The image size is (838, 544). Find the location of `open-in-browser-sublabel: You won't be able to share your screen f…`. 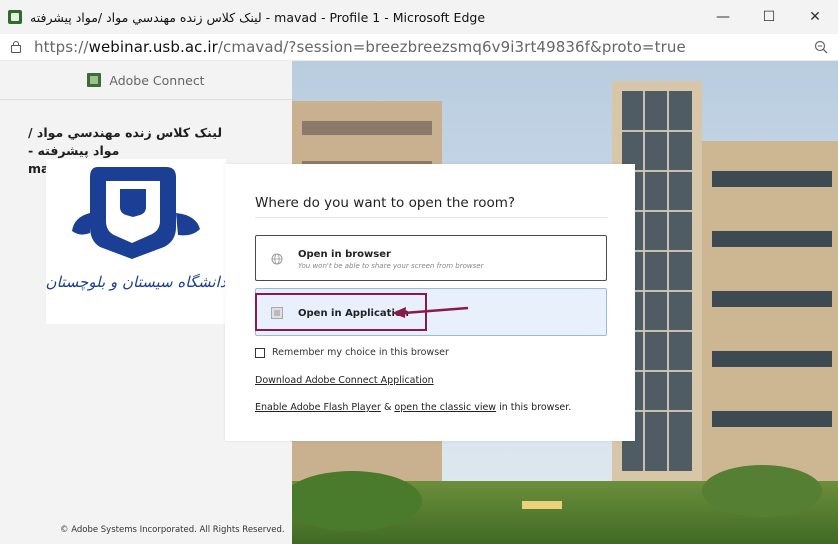

open-in-browser-sublabel: You won't be able to share your screen f… is located at coordinates (391, 266).